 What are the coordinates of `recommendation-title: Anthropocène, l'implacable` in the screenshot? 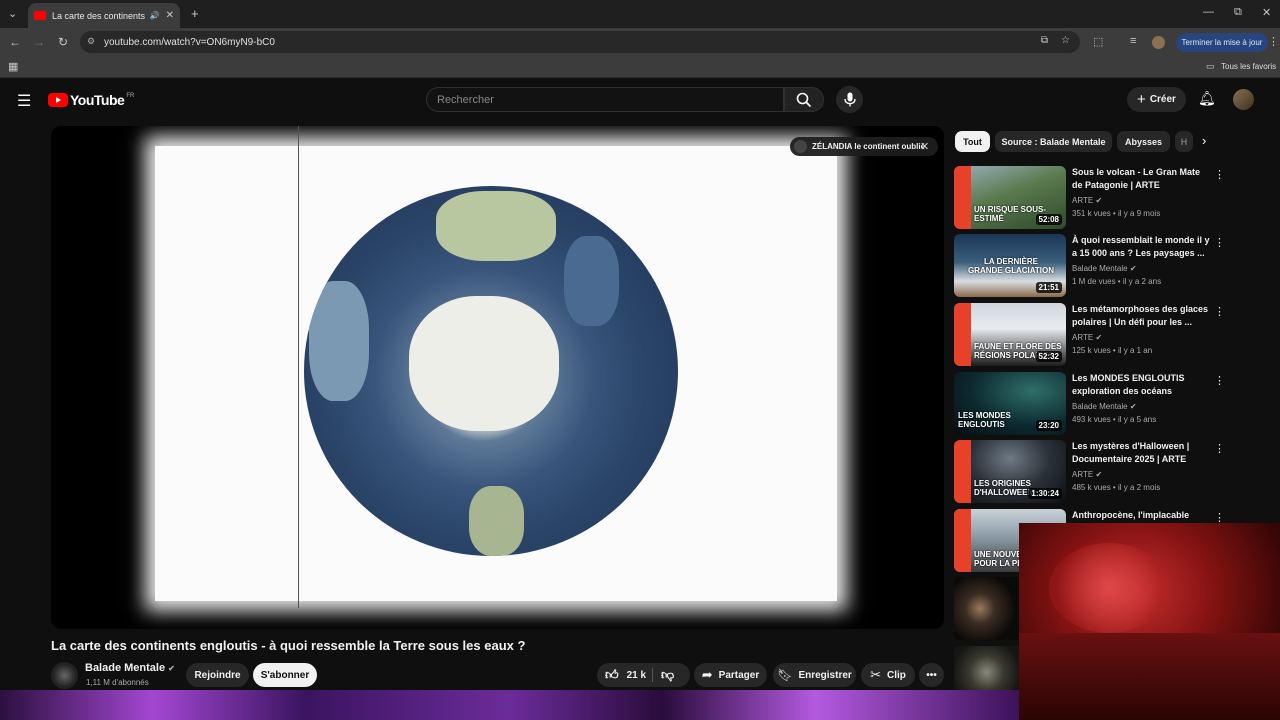 It's located at (1142, 515).